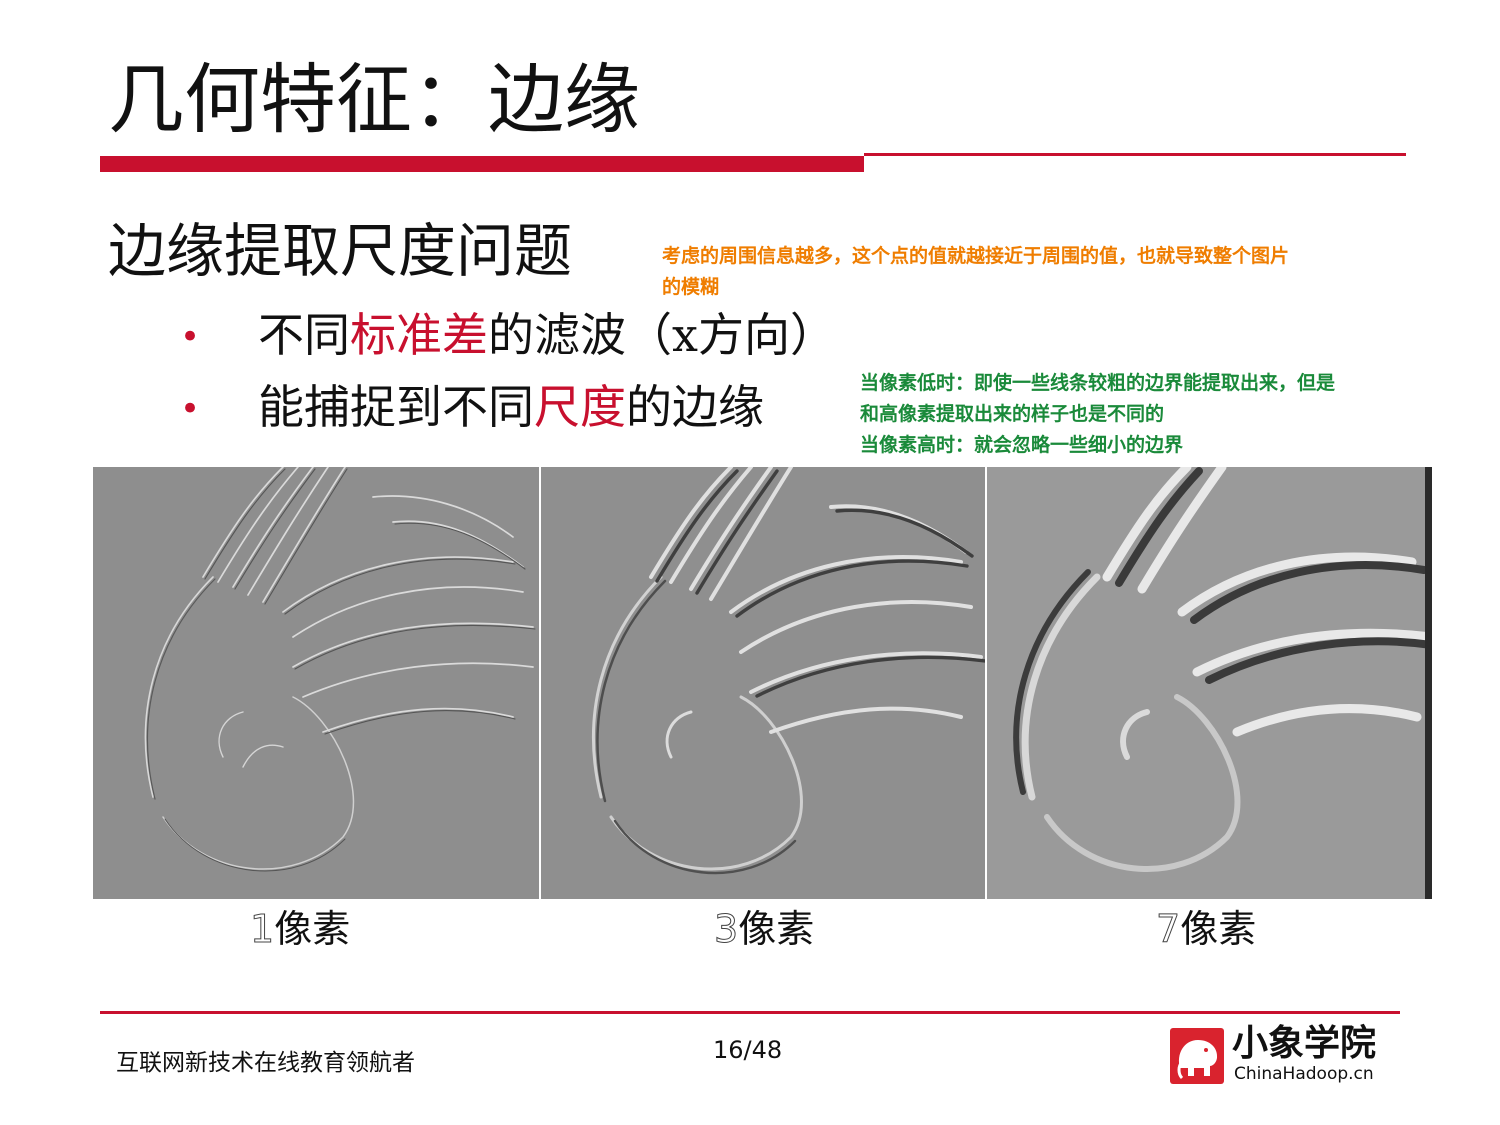  Describe the element at coordinates (1304, 1074) in the screenshot. I see `logo-site: ChinaHadoop.cn` at that location.